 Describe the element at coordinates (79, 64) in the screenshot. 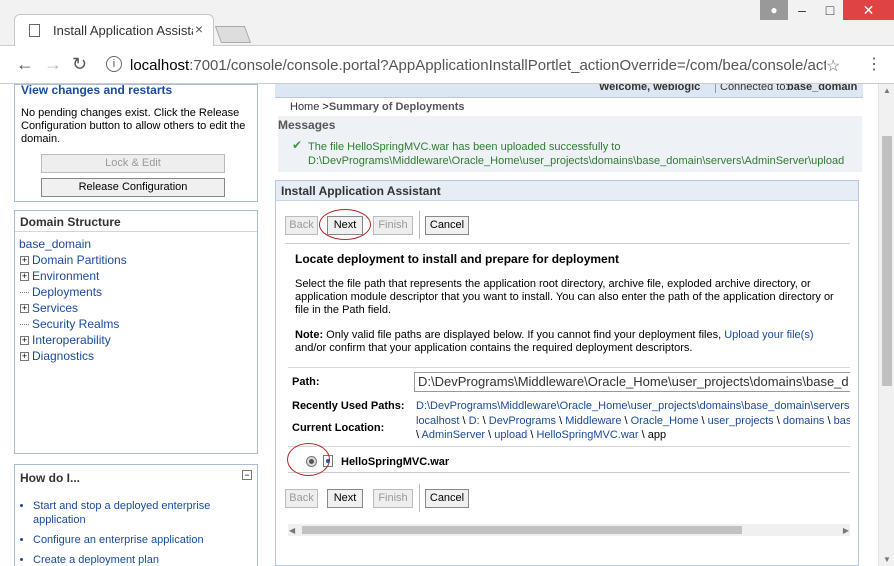

I see `reload-icon: ↻` at that location.